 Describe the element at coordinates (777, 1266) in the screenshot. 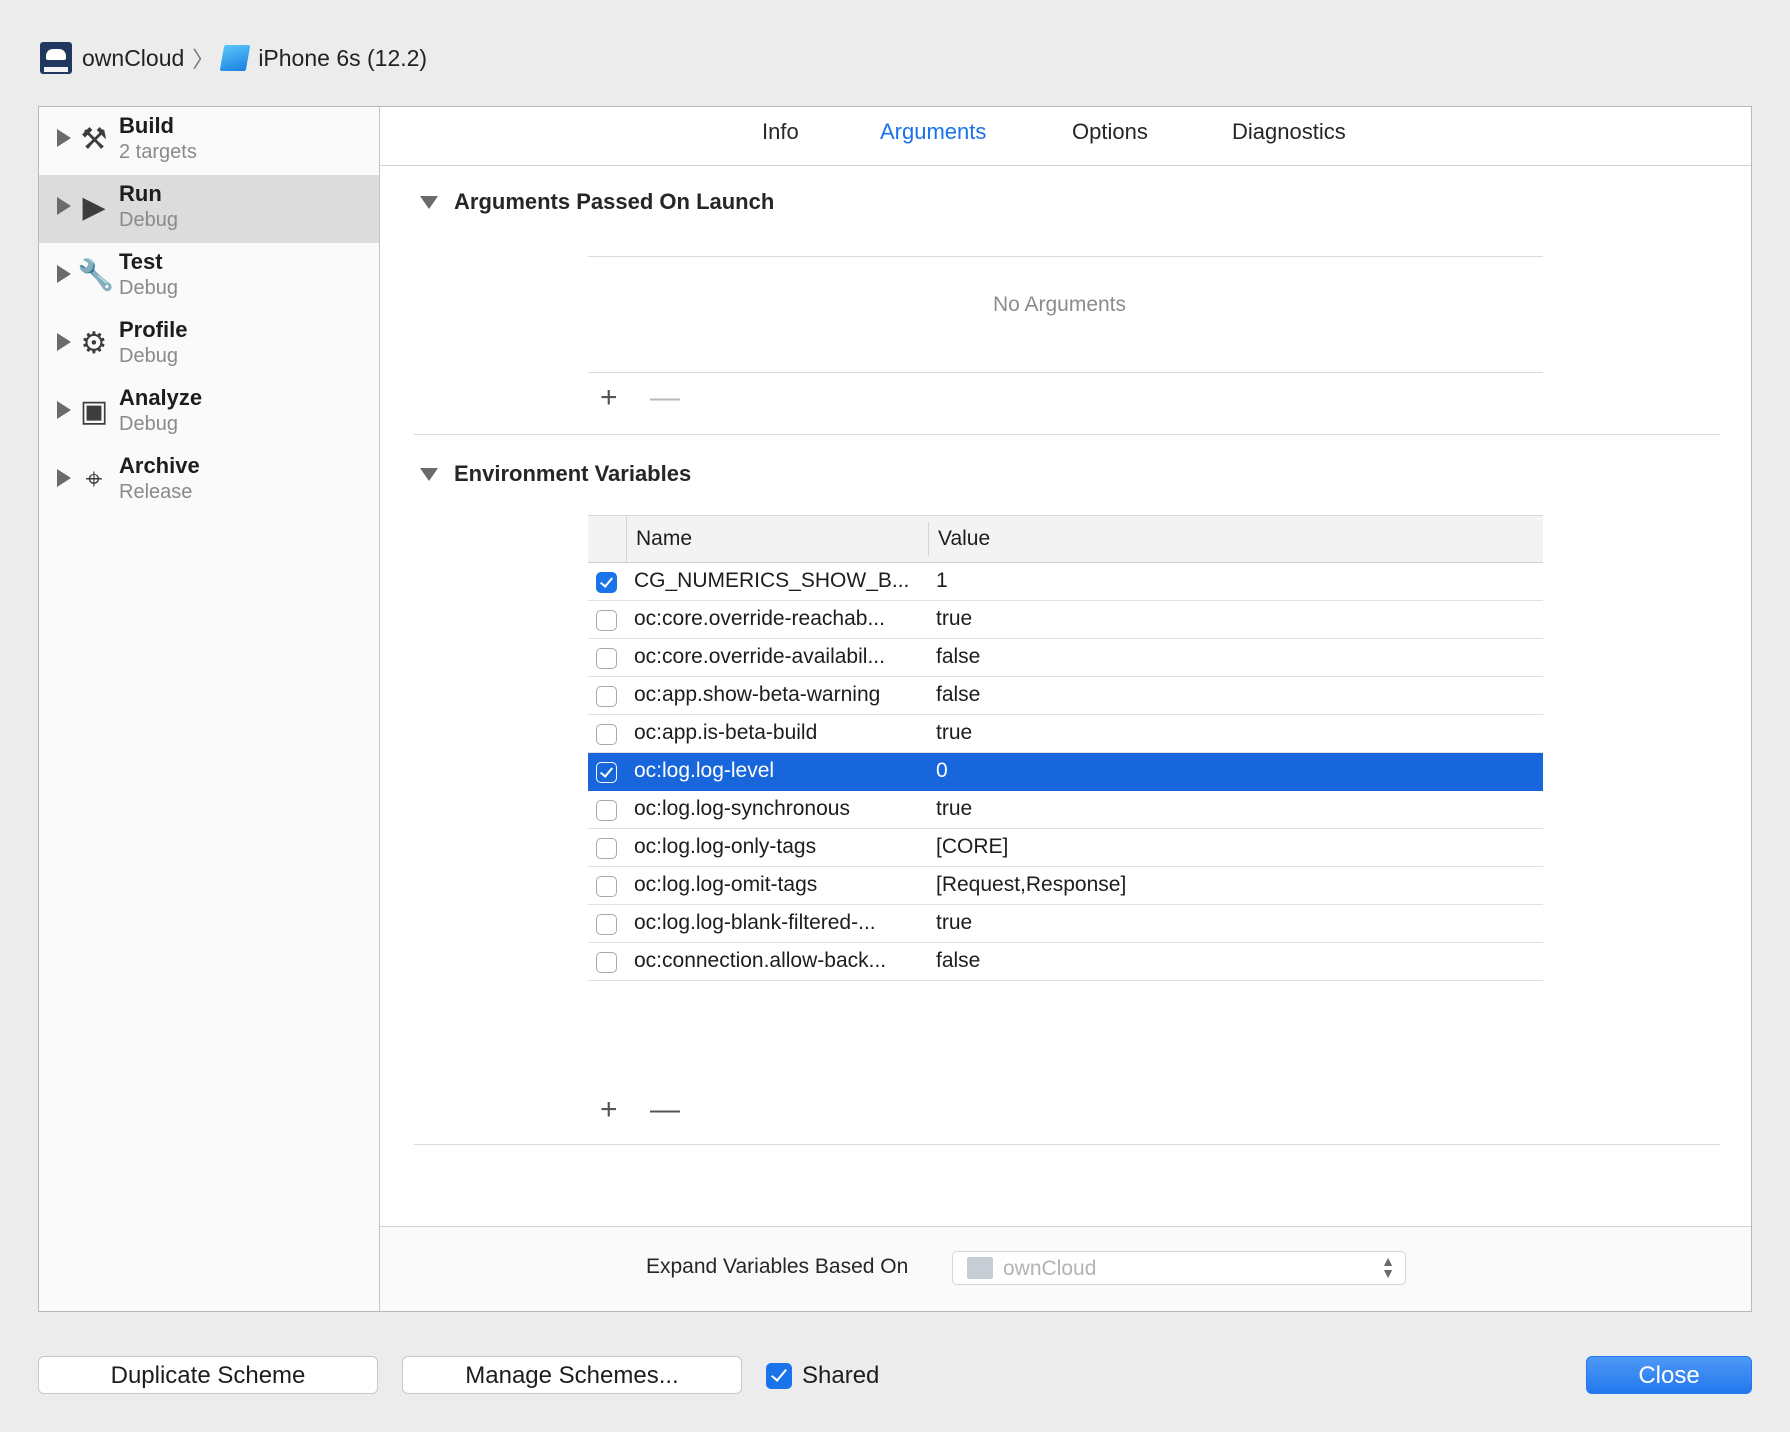

I see `expand-variables-label: Expand Variables Based On` at that location.